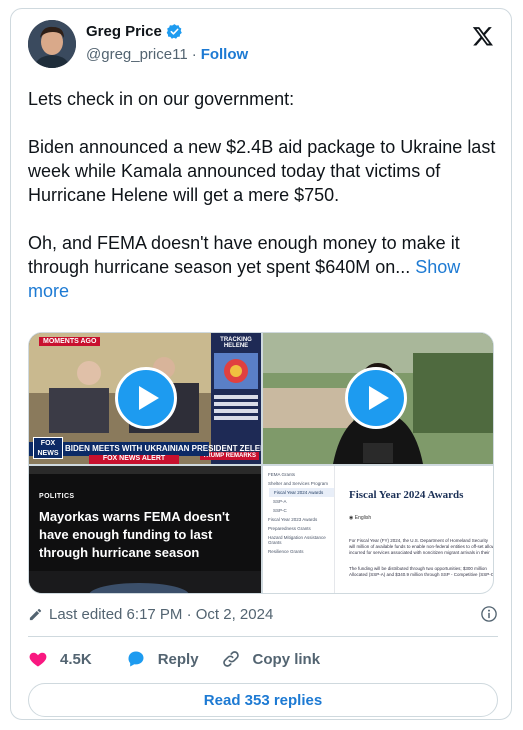  Describe the element at coordinates (236, 343) in the screenshot. I see `helene-label: TRACKING HELENE` at that location.